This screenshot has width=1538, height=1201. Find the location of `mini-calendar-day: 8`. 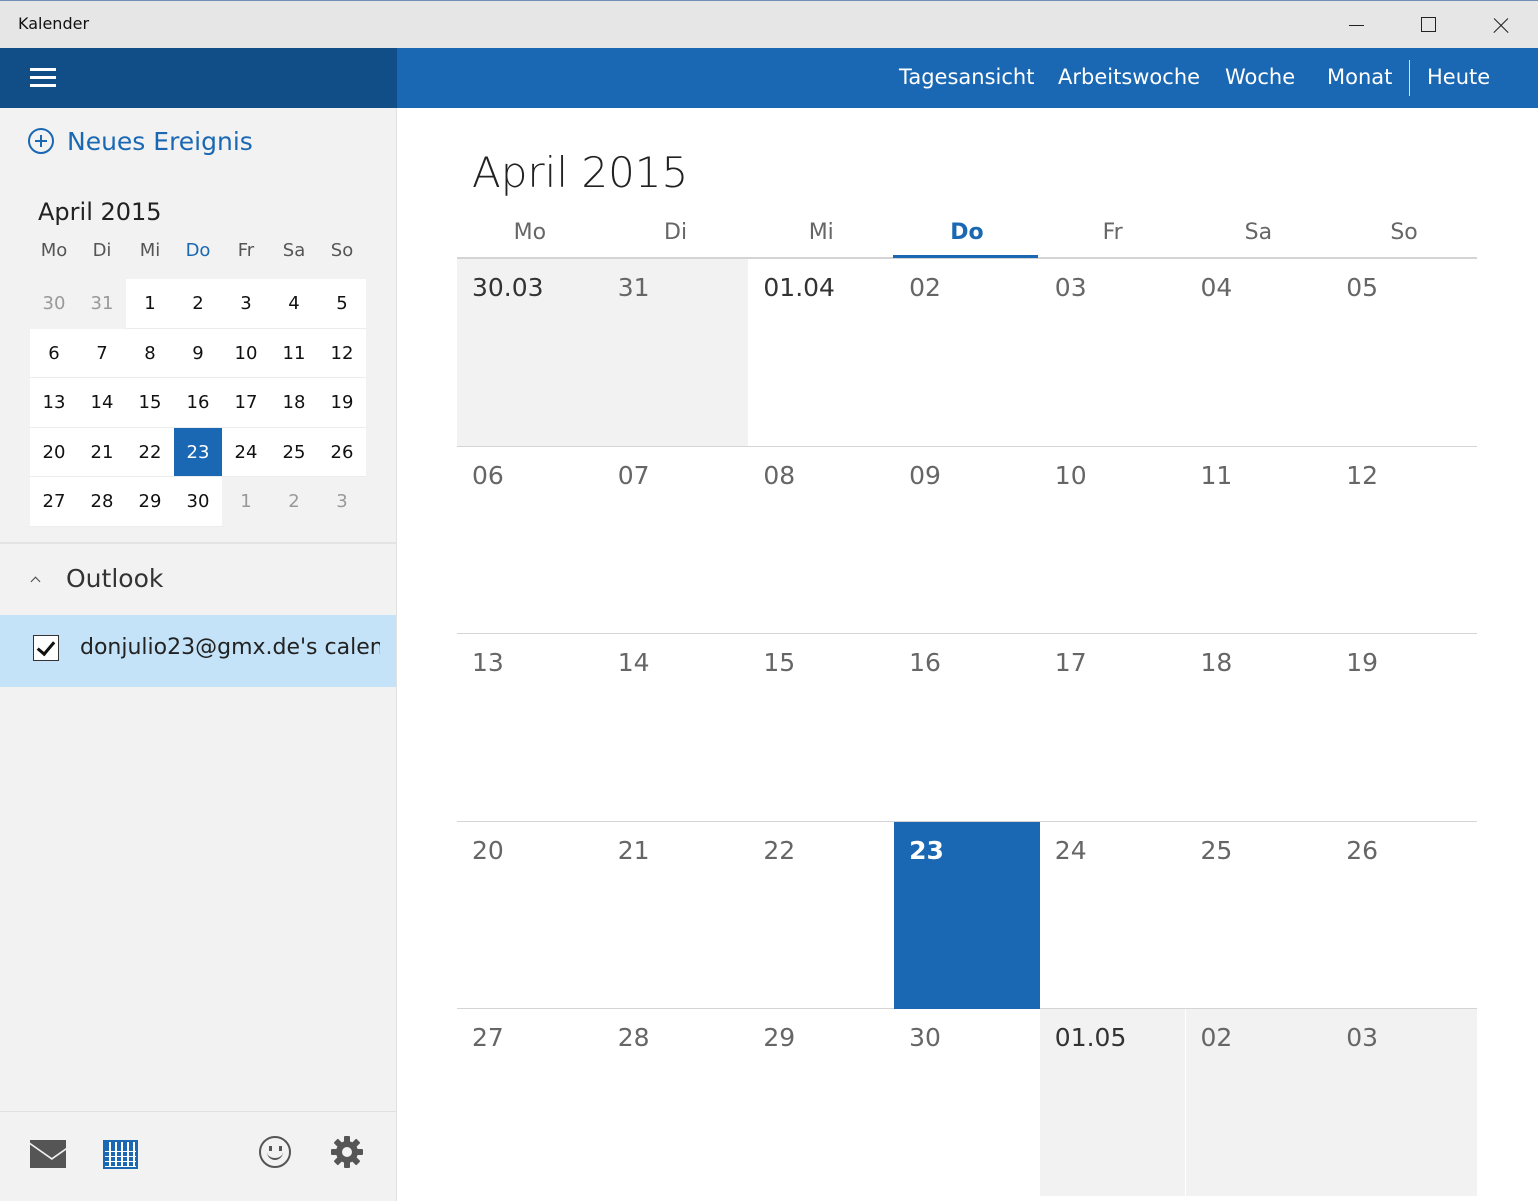

mini-calendar-day: 8 is located at coordinates (150, 353).